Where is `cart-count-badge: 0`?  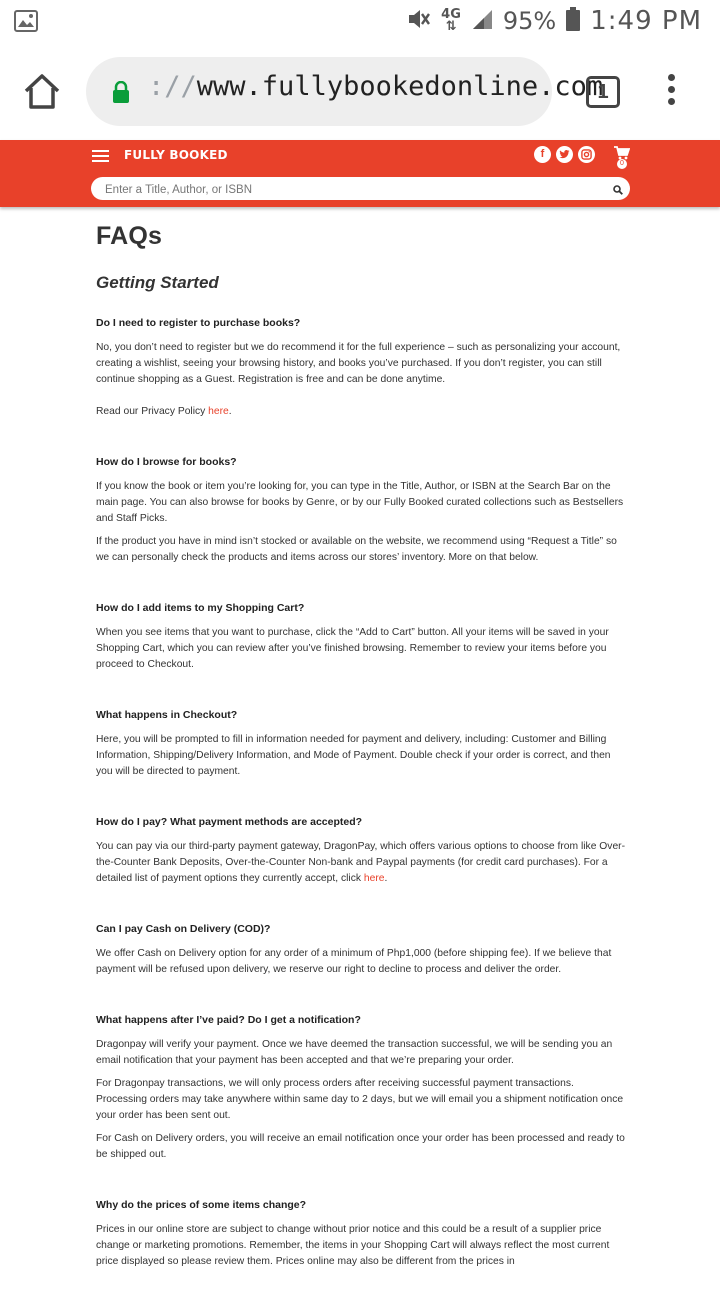 cart-count-badge: 0 is located at coordinates (622, 164).